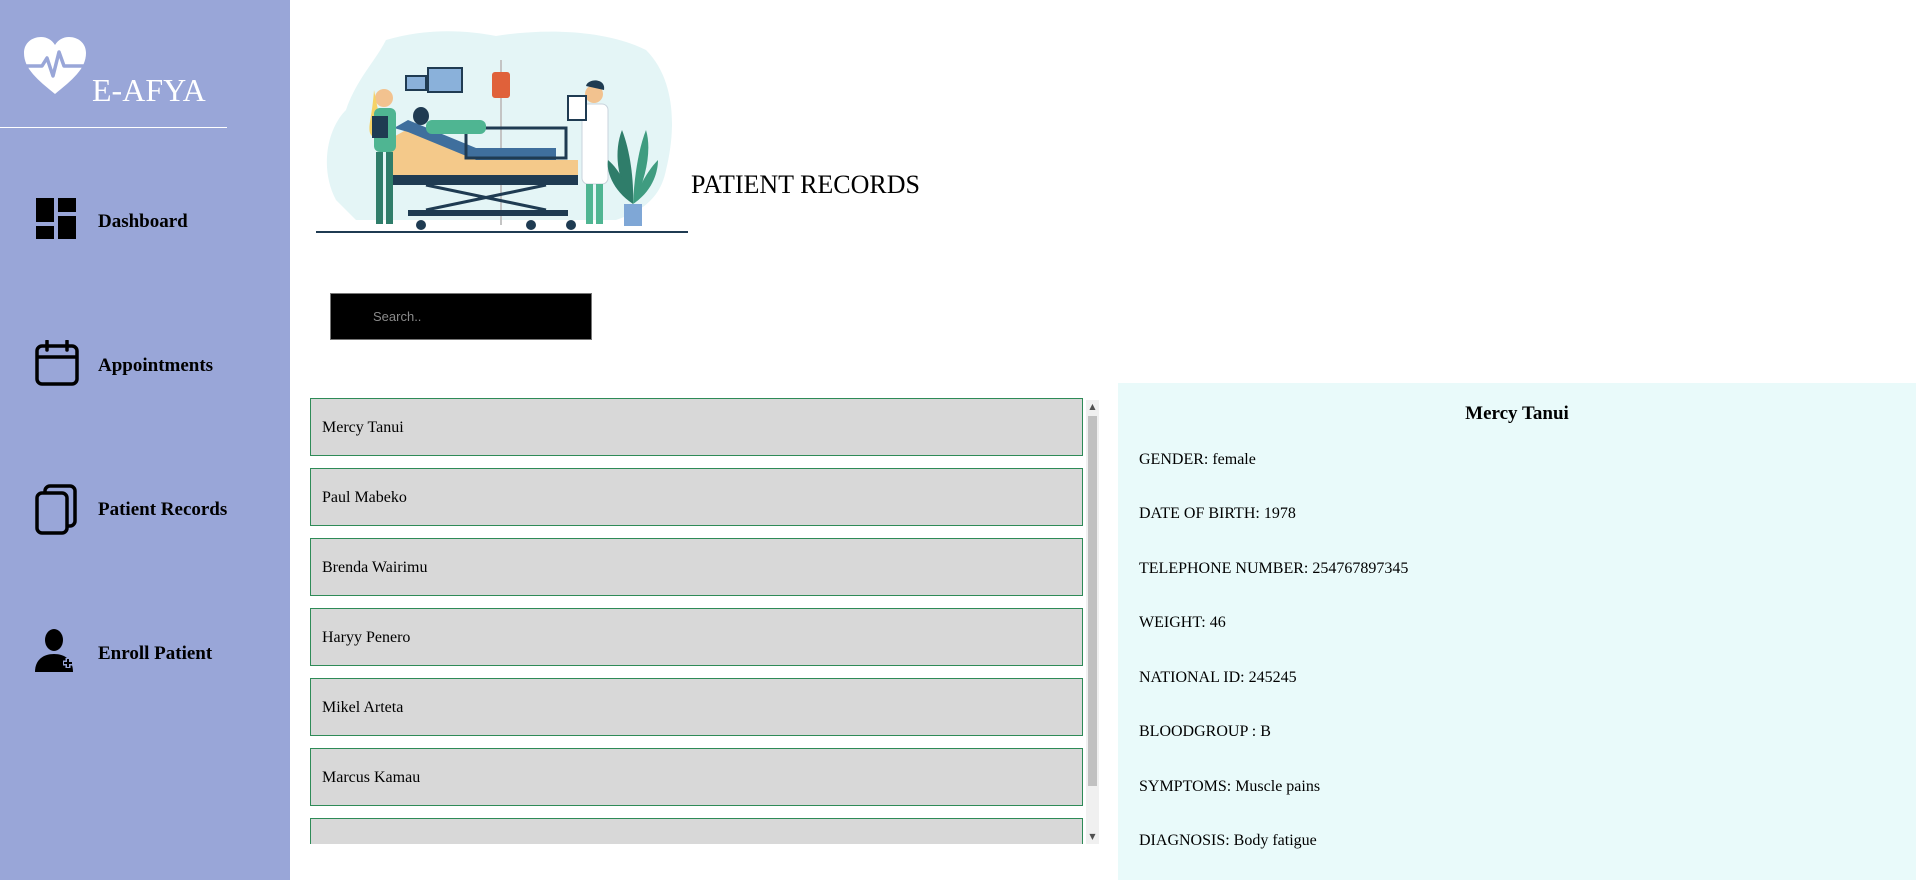 This screenshot has width=1920, height=880. I want to click on add-user-icon, so click(54, 650).